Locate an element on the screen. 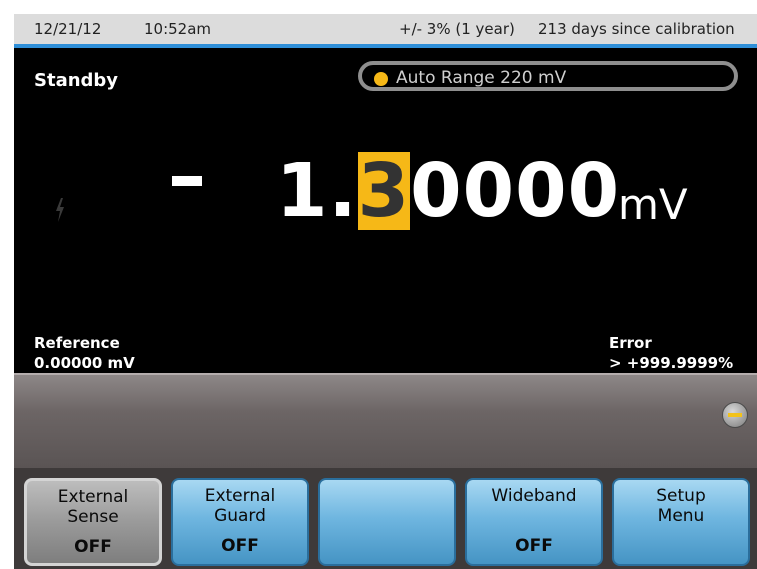 The height and width of the screenshot is (569, 757). wideband-softkey: Wideband OFF is located at coordinates (534, 522).